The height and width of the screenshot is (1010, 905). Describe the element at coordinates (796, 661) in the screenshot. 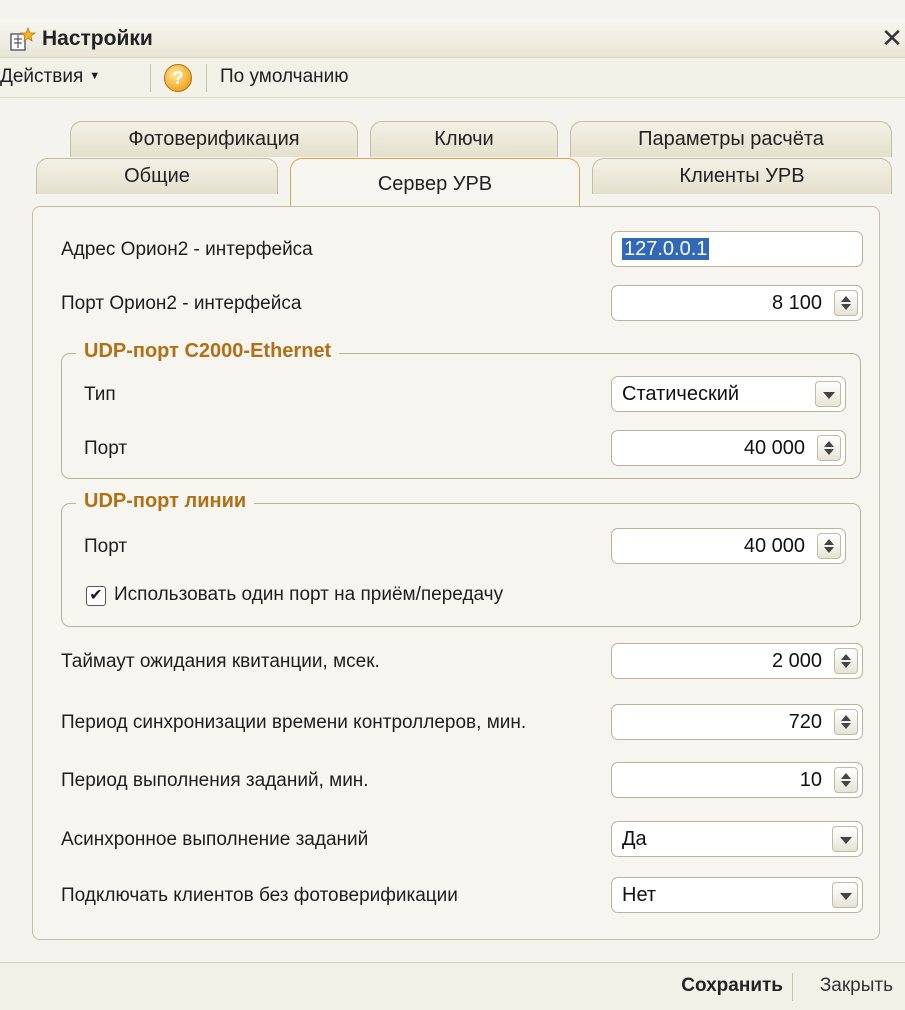

I see `timeout-value: 2 000` at that location.